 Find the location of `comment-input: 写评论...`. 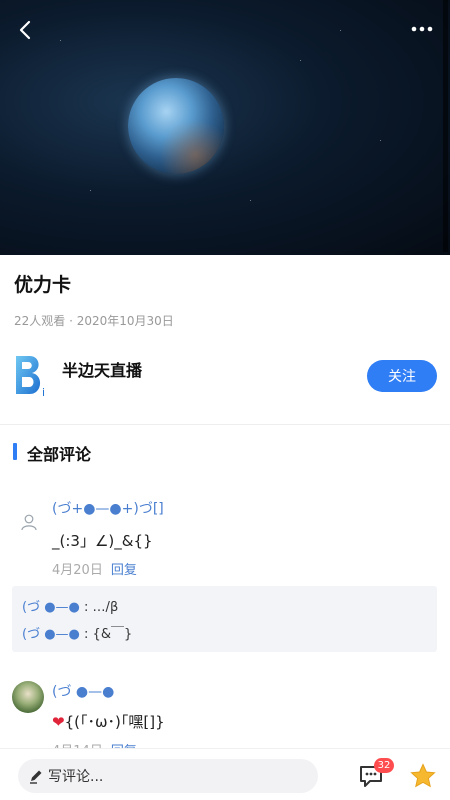

comment-input: 写评论... is located at coordinates (168, 776).